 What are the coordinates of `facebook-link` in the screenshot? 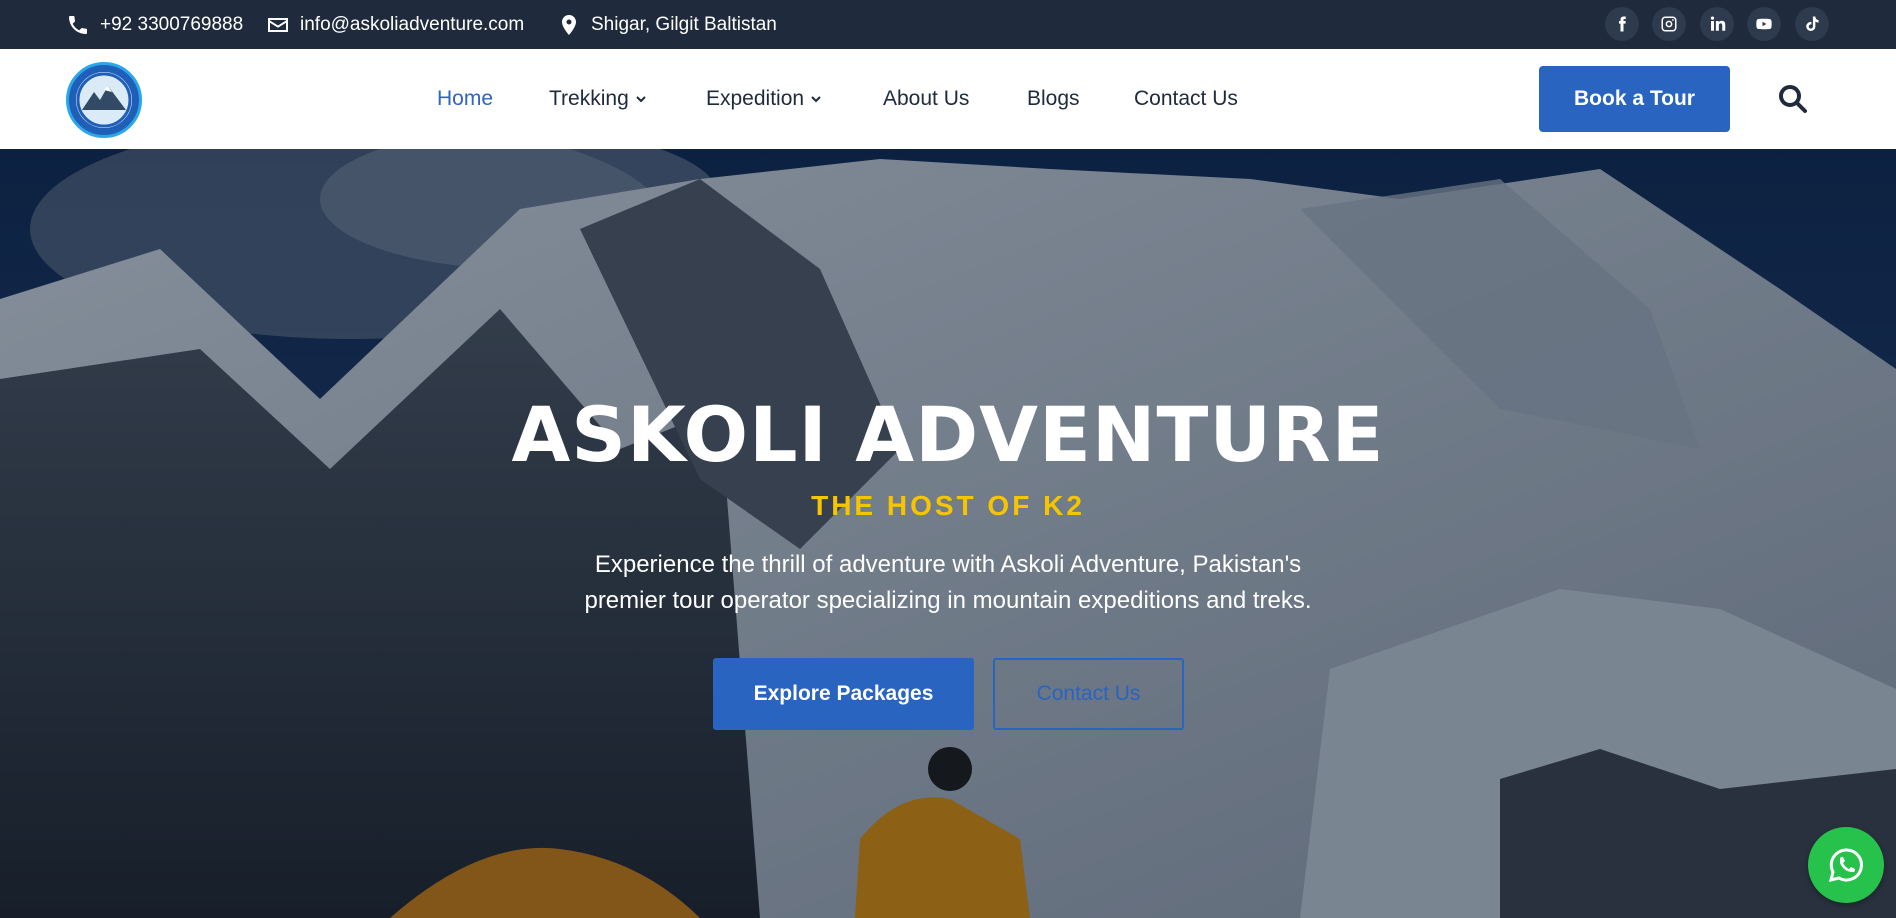 It's located at (1622, 24).